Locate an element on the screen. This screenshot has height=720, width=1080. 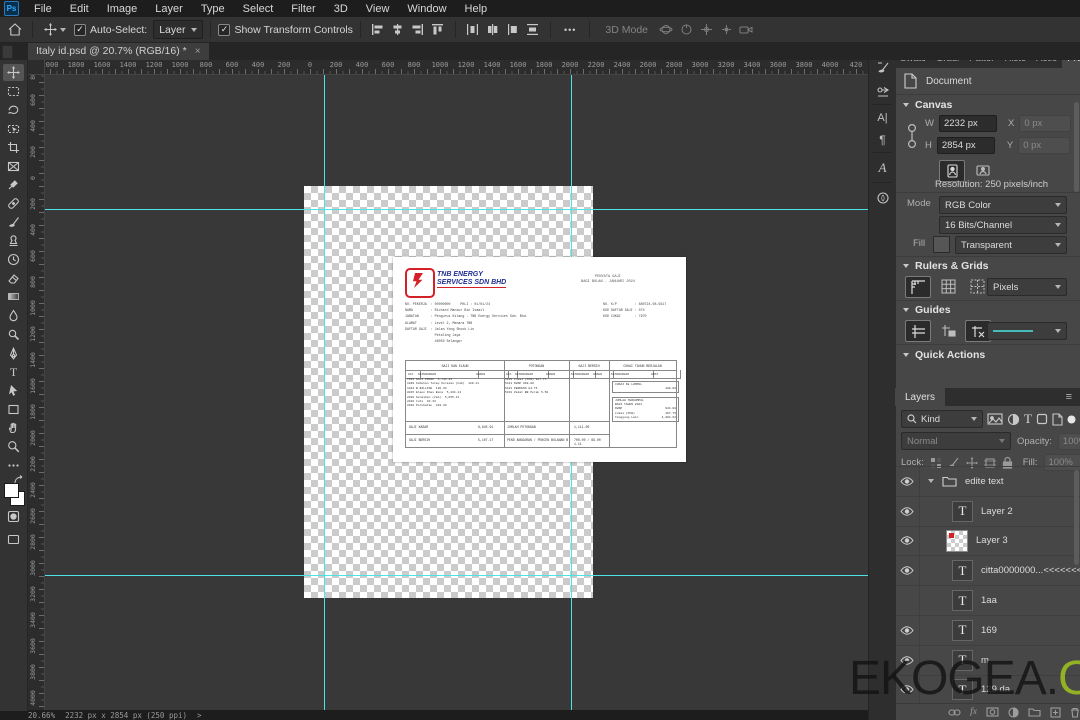
show-transform-checkbox: ✓ is located at coordinates (224, 29).